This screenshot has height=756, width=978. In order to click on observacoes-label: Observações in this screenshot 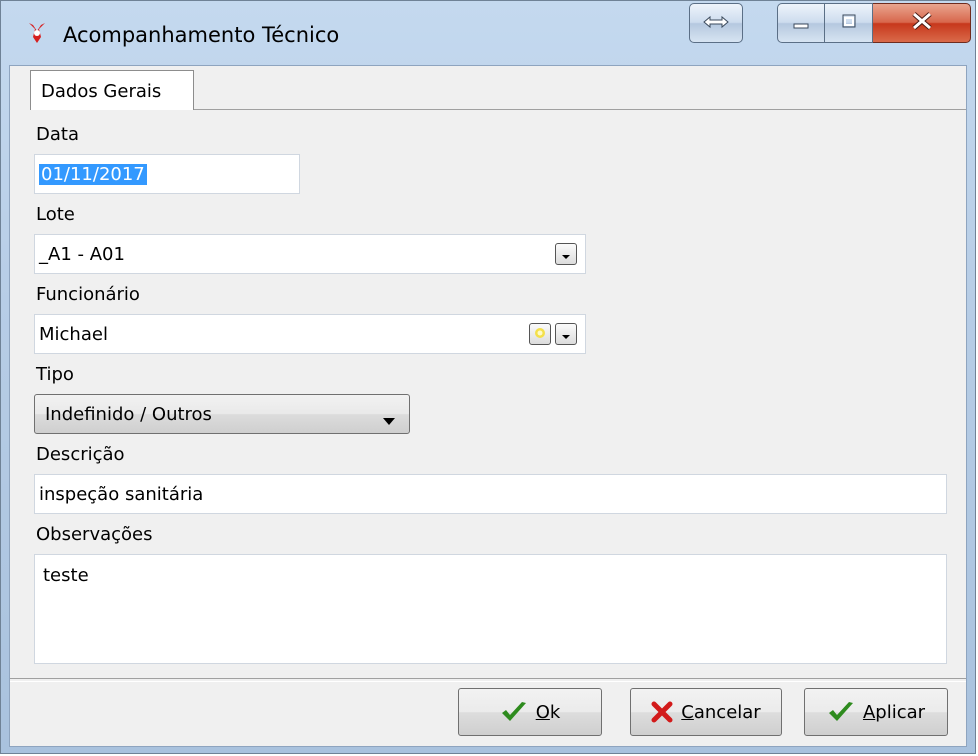, I will do `click(94, 534)`.